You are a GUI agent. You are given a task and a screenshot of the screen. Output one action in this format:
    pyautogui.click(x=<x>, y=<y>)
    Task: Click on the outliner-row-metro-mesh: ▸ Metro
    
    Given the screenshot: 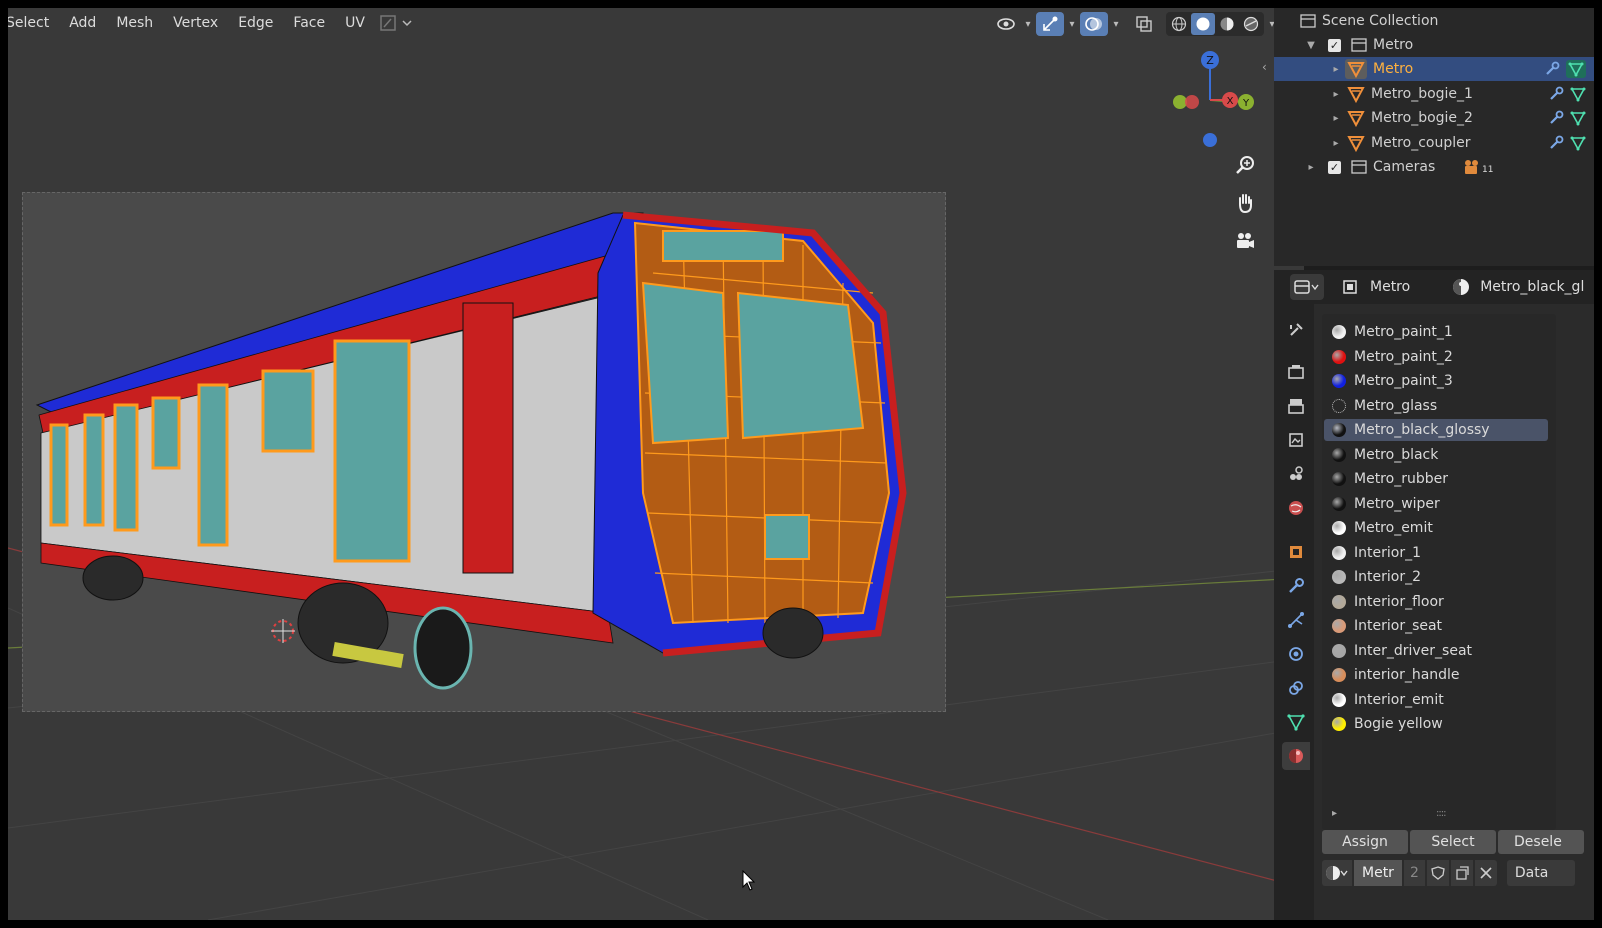 What is the action you would take?
    pyautogui.click(x=1434, y=69)
    